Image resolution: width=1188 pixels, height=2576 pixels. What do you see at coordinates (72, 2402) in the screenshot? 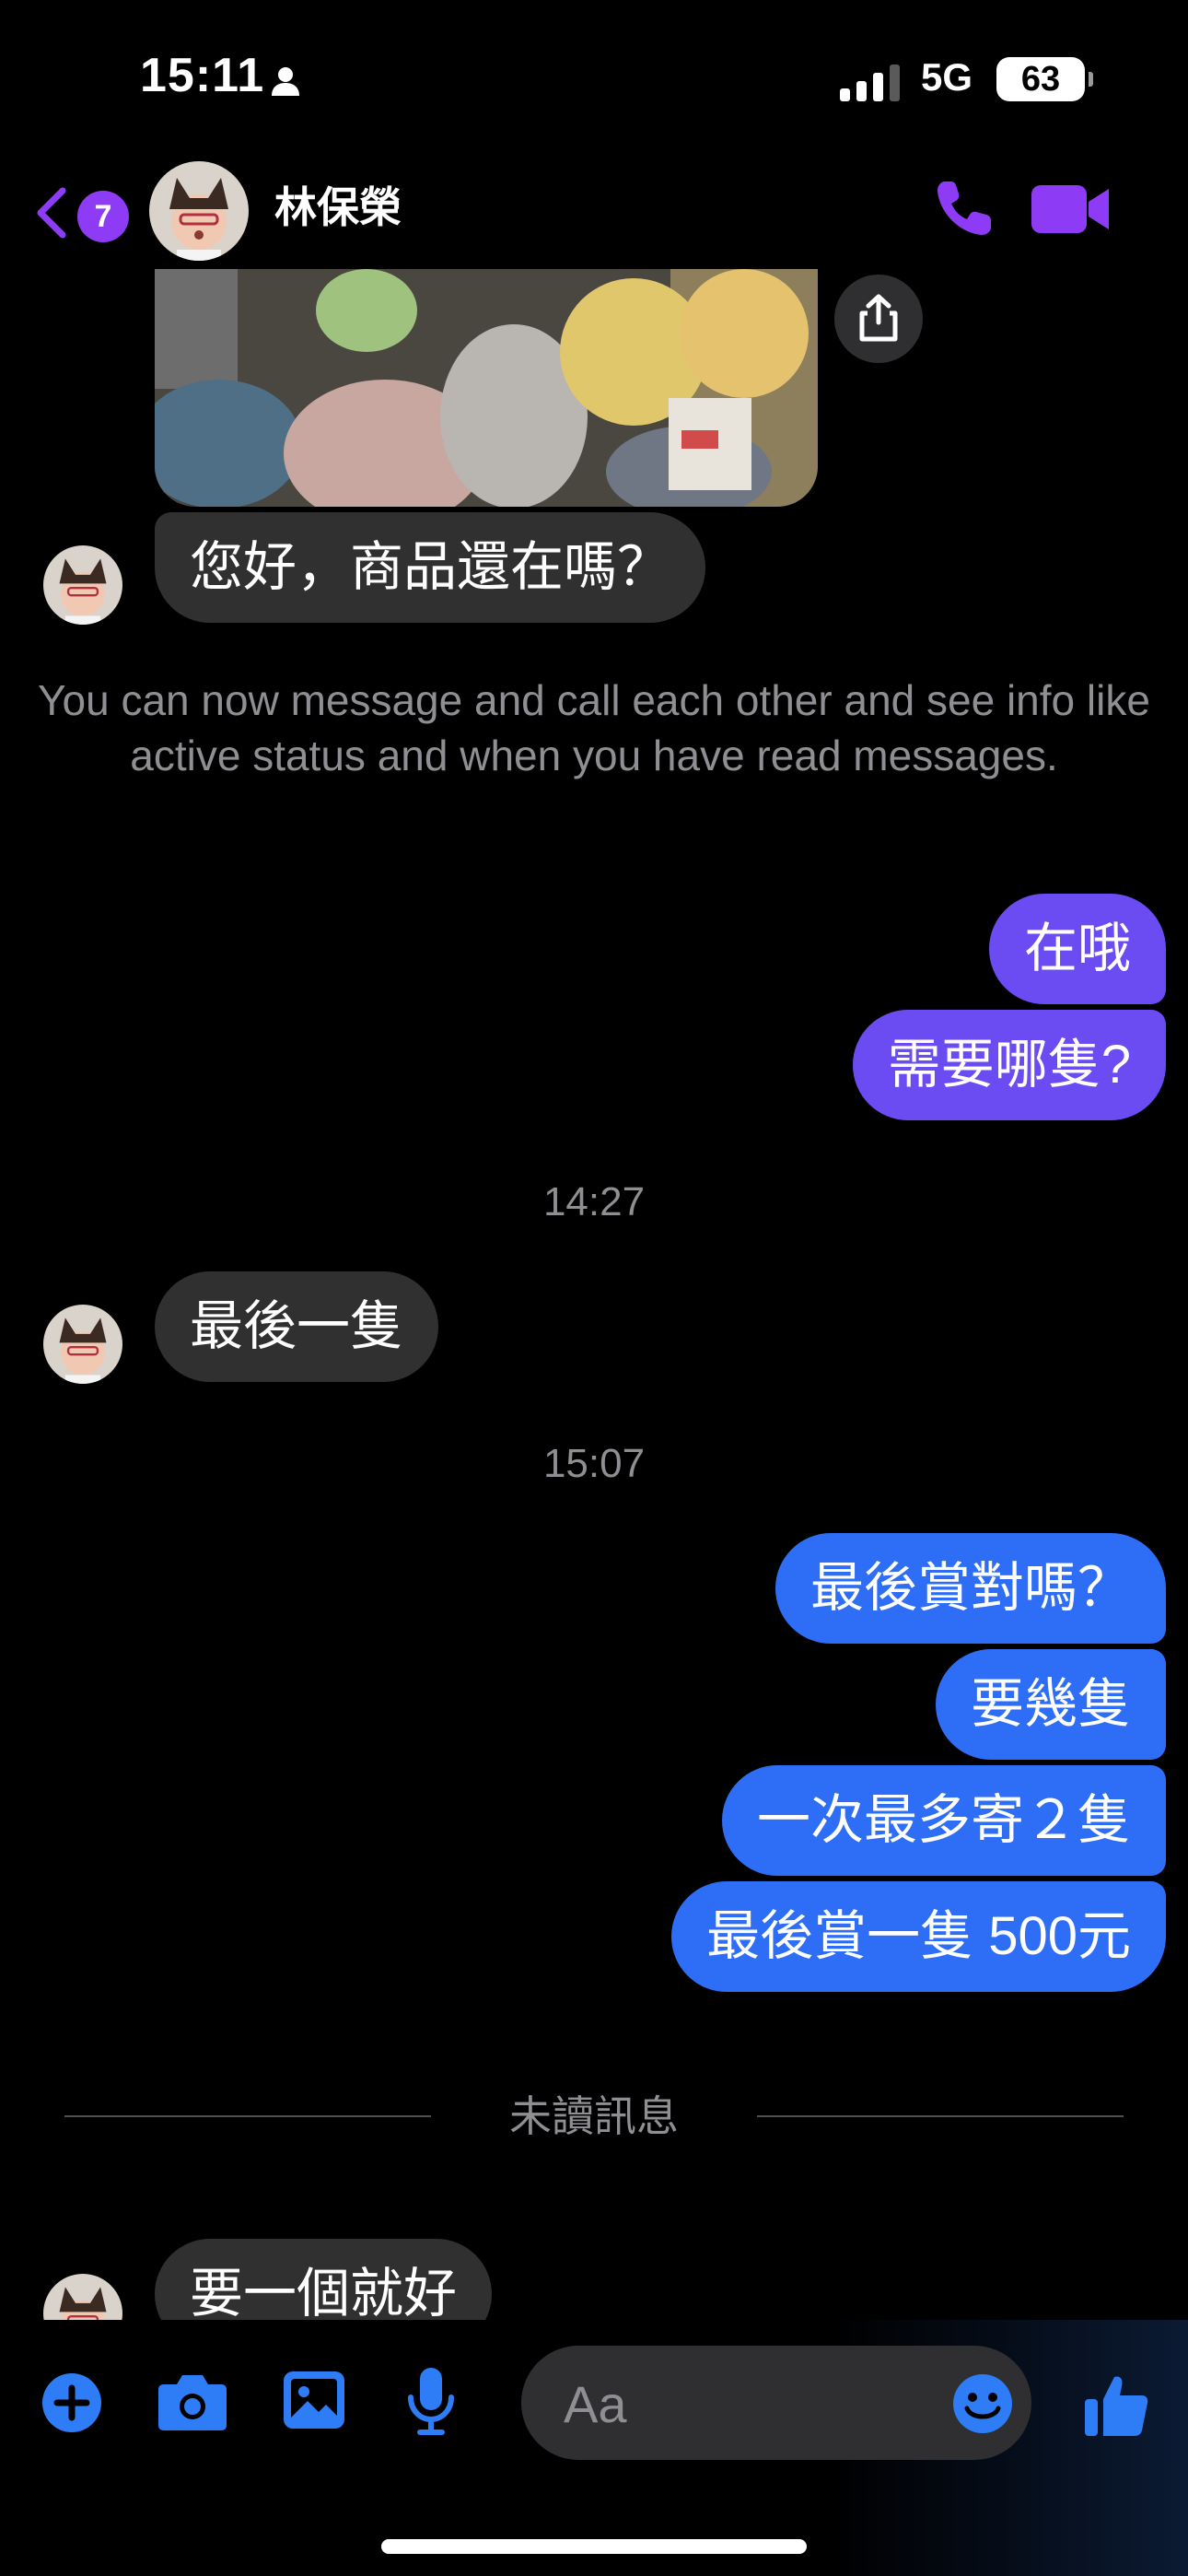
I see `plus-icon` at bounding box center [72, 2402].